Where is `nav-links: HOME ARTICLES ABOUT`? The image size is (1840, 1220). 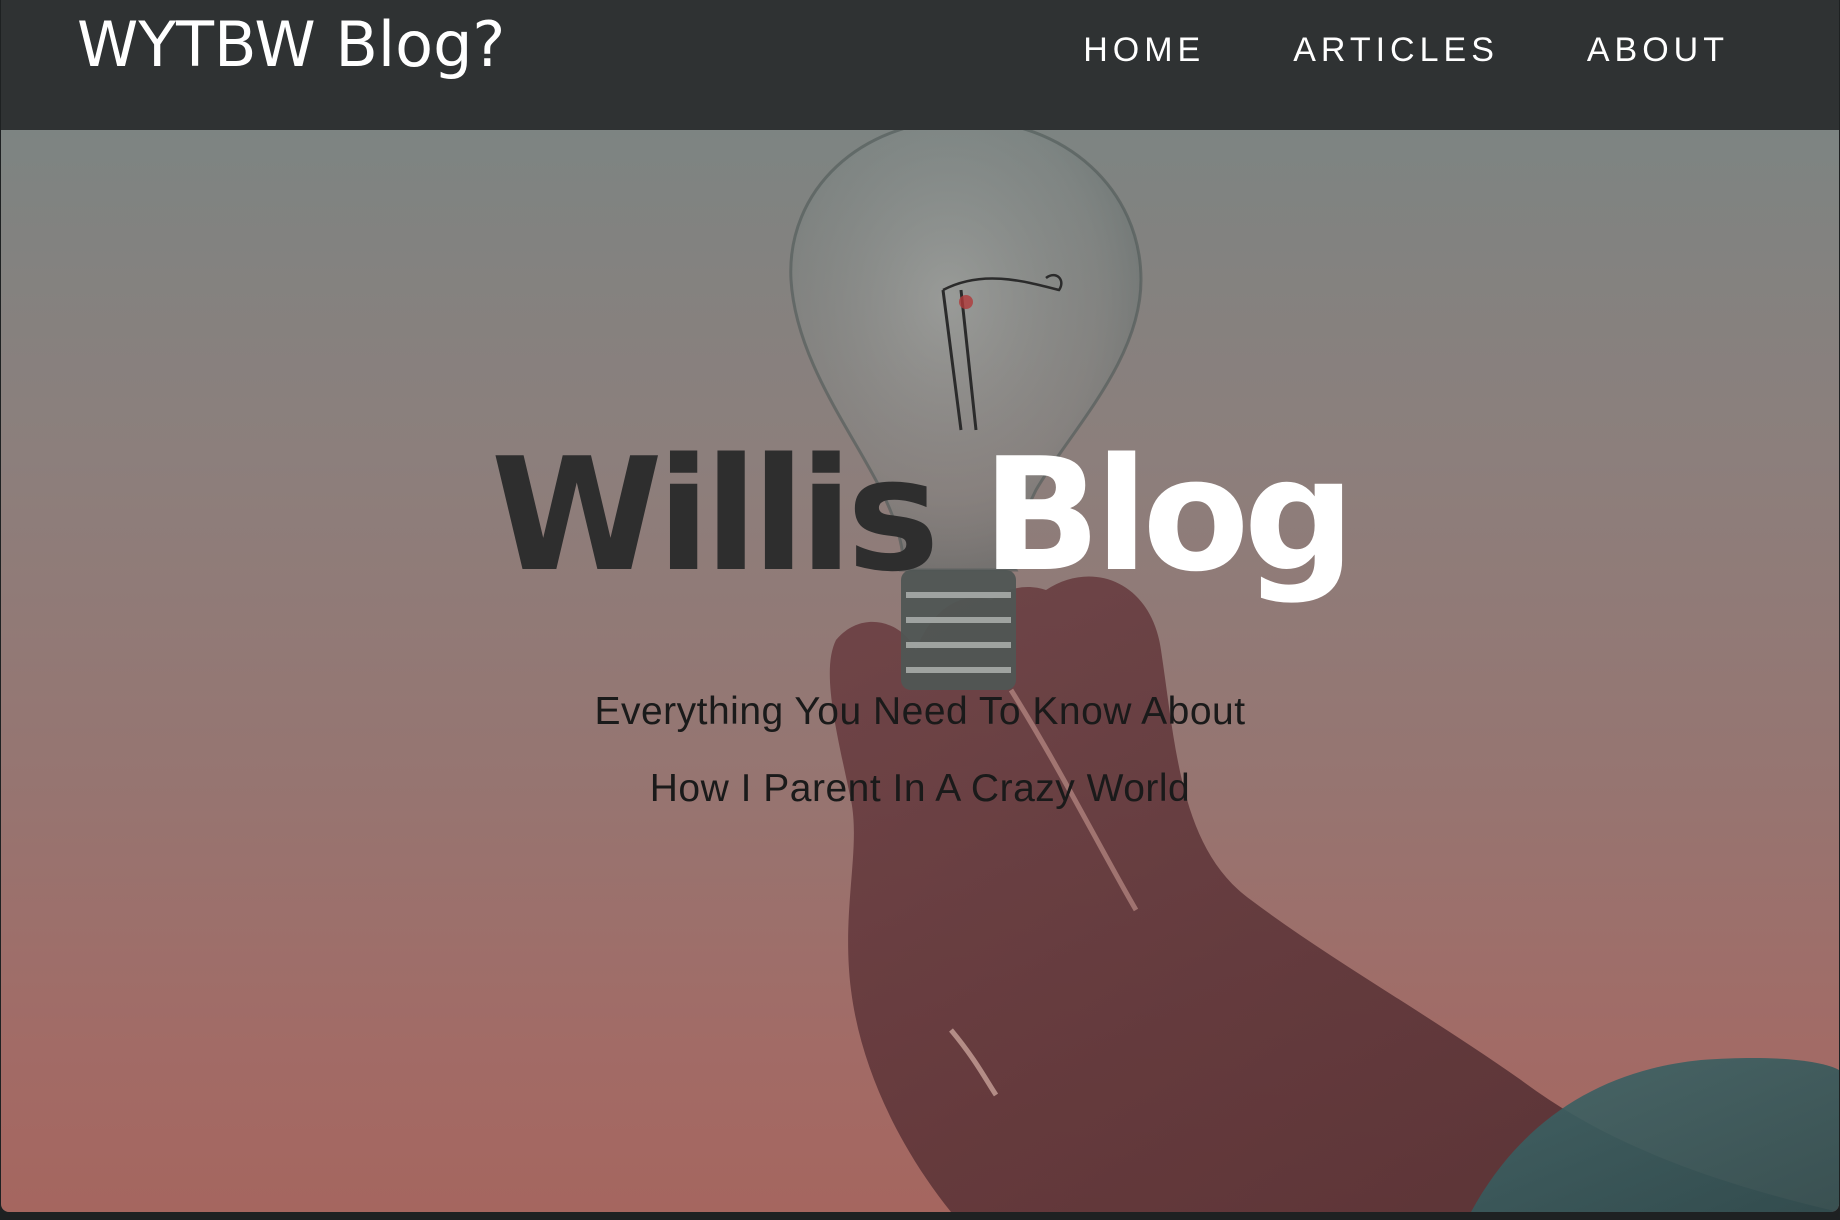 nav-links: HOME ARTICLES ABOUT is located at coordinates (1406, 50).